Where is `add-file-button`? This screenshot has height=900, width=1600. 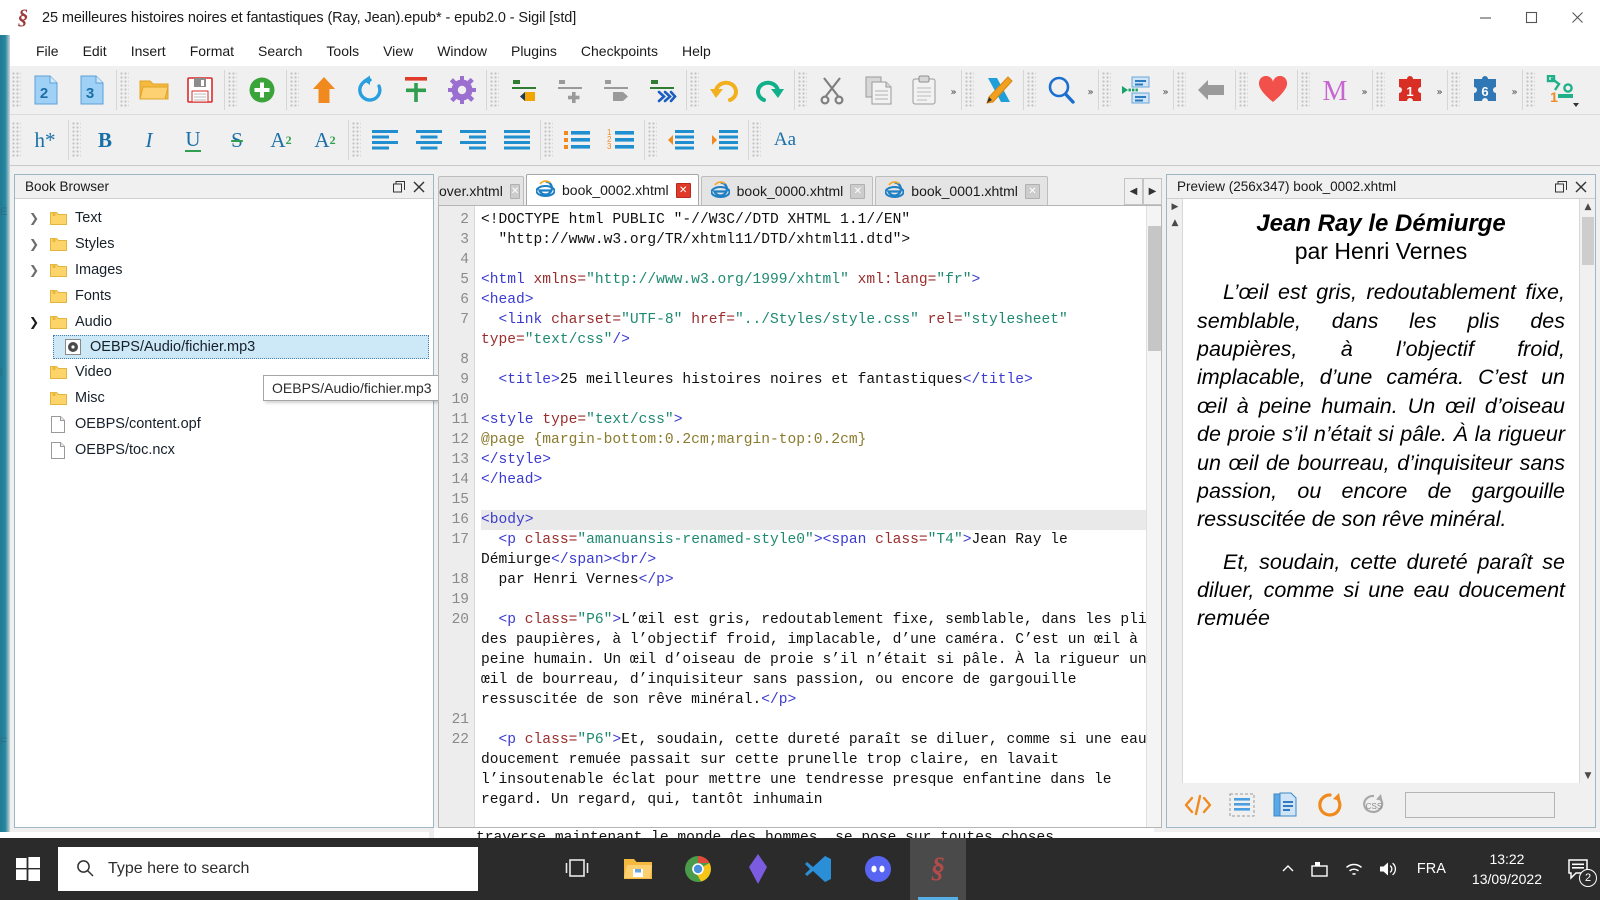 add-file-button is located at coordinates (262, 90).